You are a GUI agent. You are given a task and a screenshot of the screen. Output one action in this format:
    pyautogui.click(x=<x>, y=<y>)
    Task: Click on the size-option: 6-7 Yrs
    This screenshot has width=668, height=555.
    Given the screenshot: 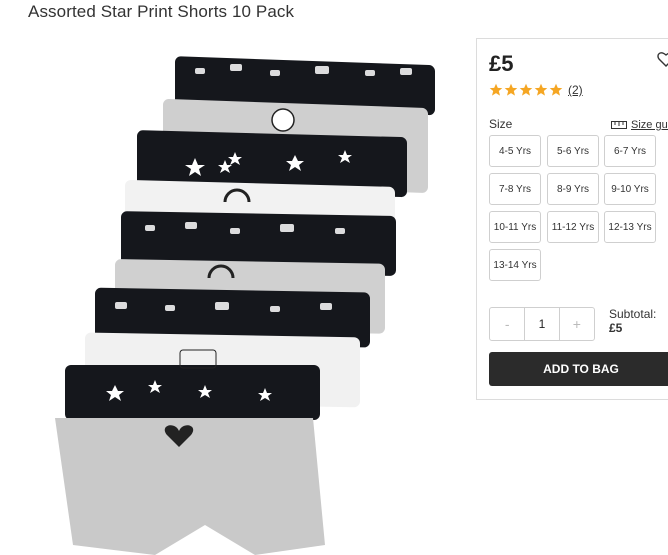 What is the action you would take?
    pyautogui.click(x=630, y=151)
    